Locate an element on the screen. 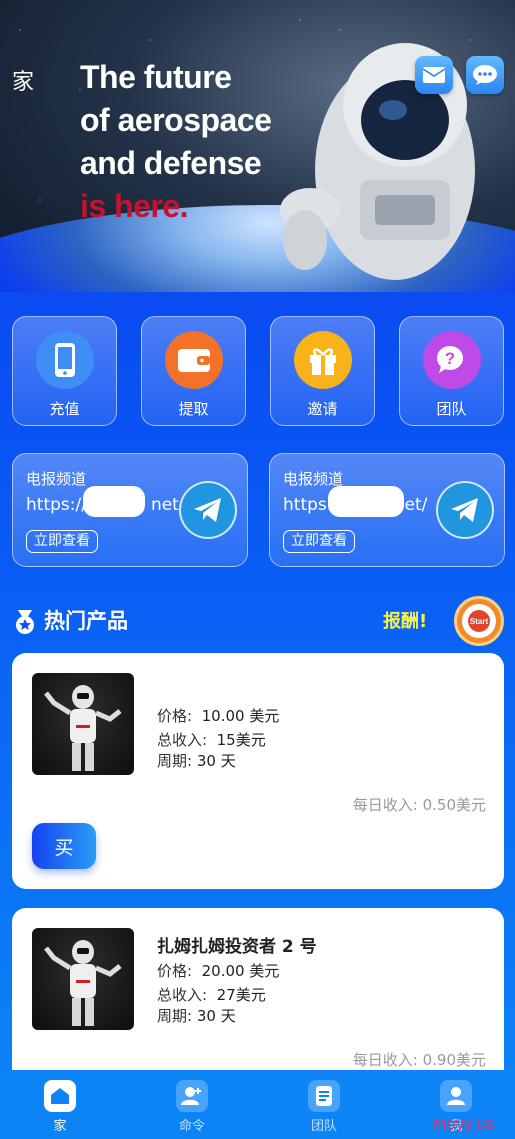 The width and height of the screenshot is (515, 1139). phone-icon is located at coordinates (64, 360).